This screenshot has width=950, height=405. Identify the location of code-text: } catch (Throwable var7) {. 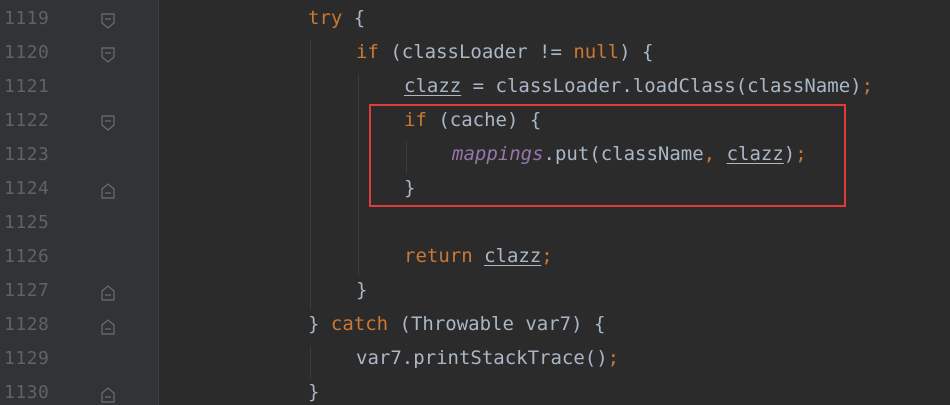
(456, 324).